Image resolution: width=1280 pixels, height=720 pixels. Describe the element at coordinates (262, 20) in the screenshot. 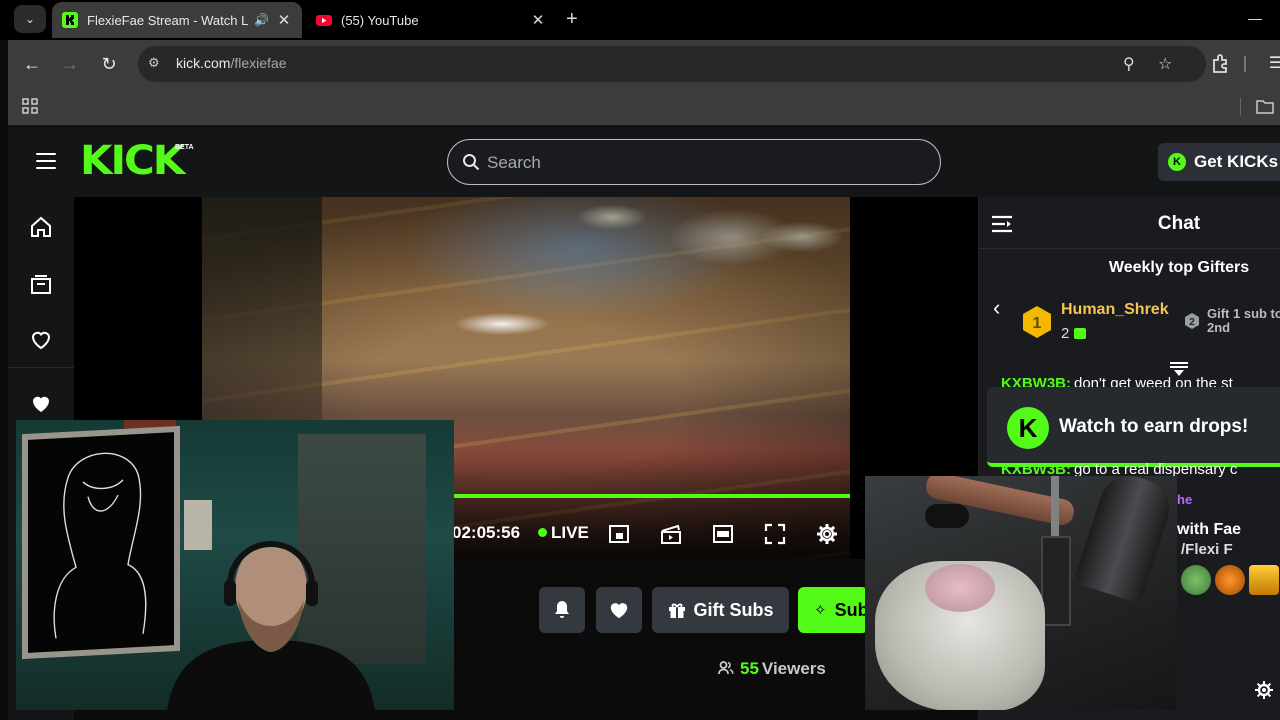

I see `speaker-icon: 🔊` at that location.